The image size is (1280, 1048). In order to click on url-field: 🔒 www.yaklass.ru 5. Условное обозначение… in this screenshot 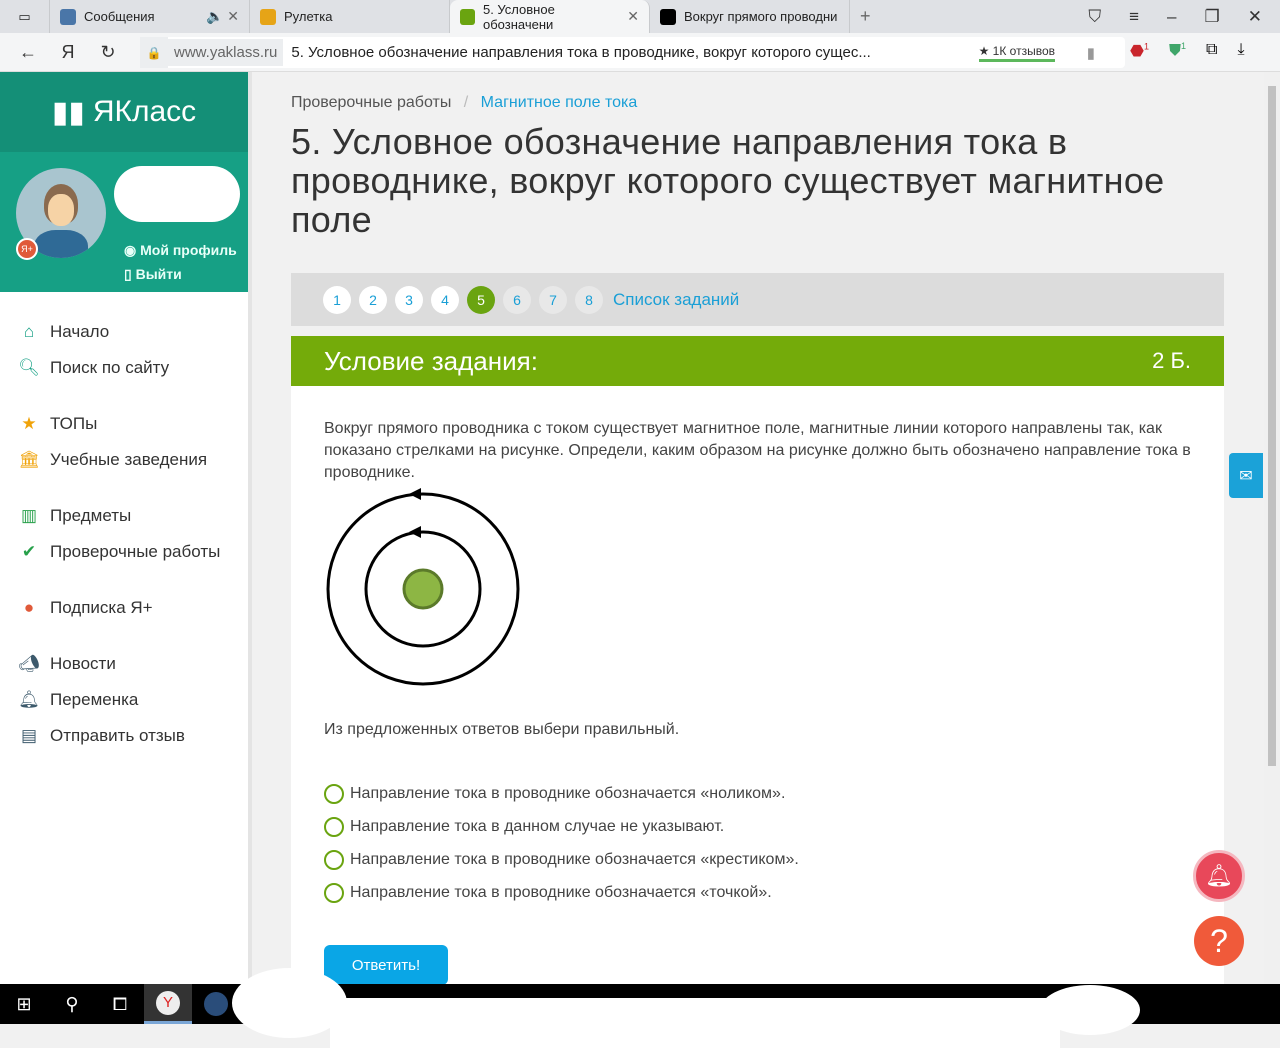, I will do `click(632, 52)`.